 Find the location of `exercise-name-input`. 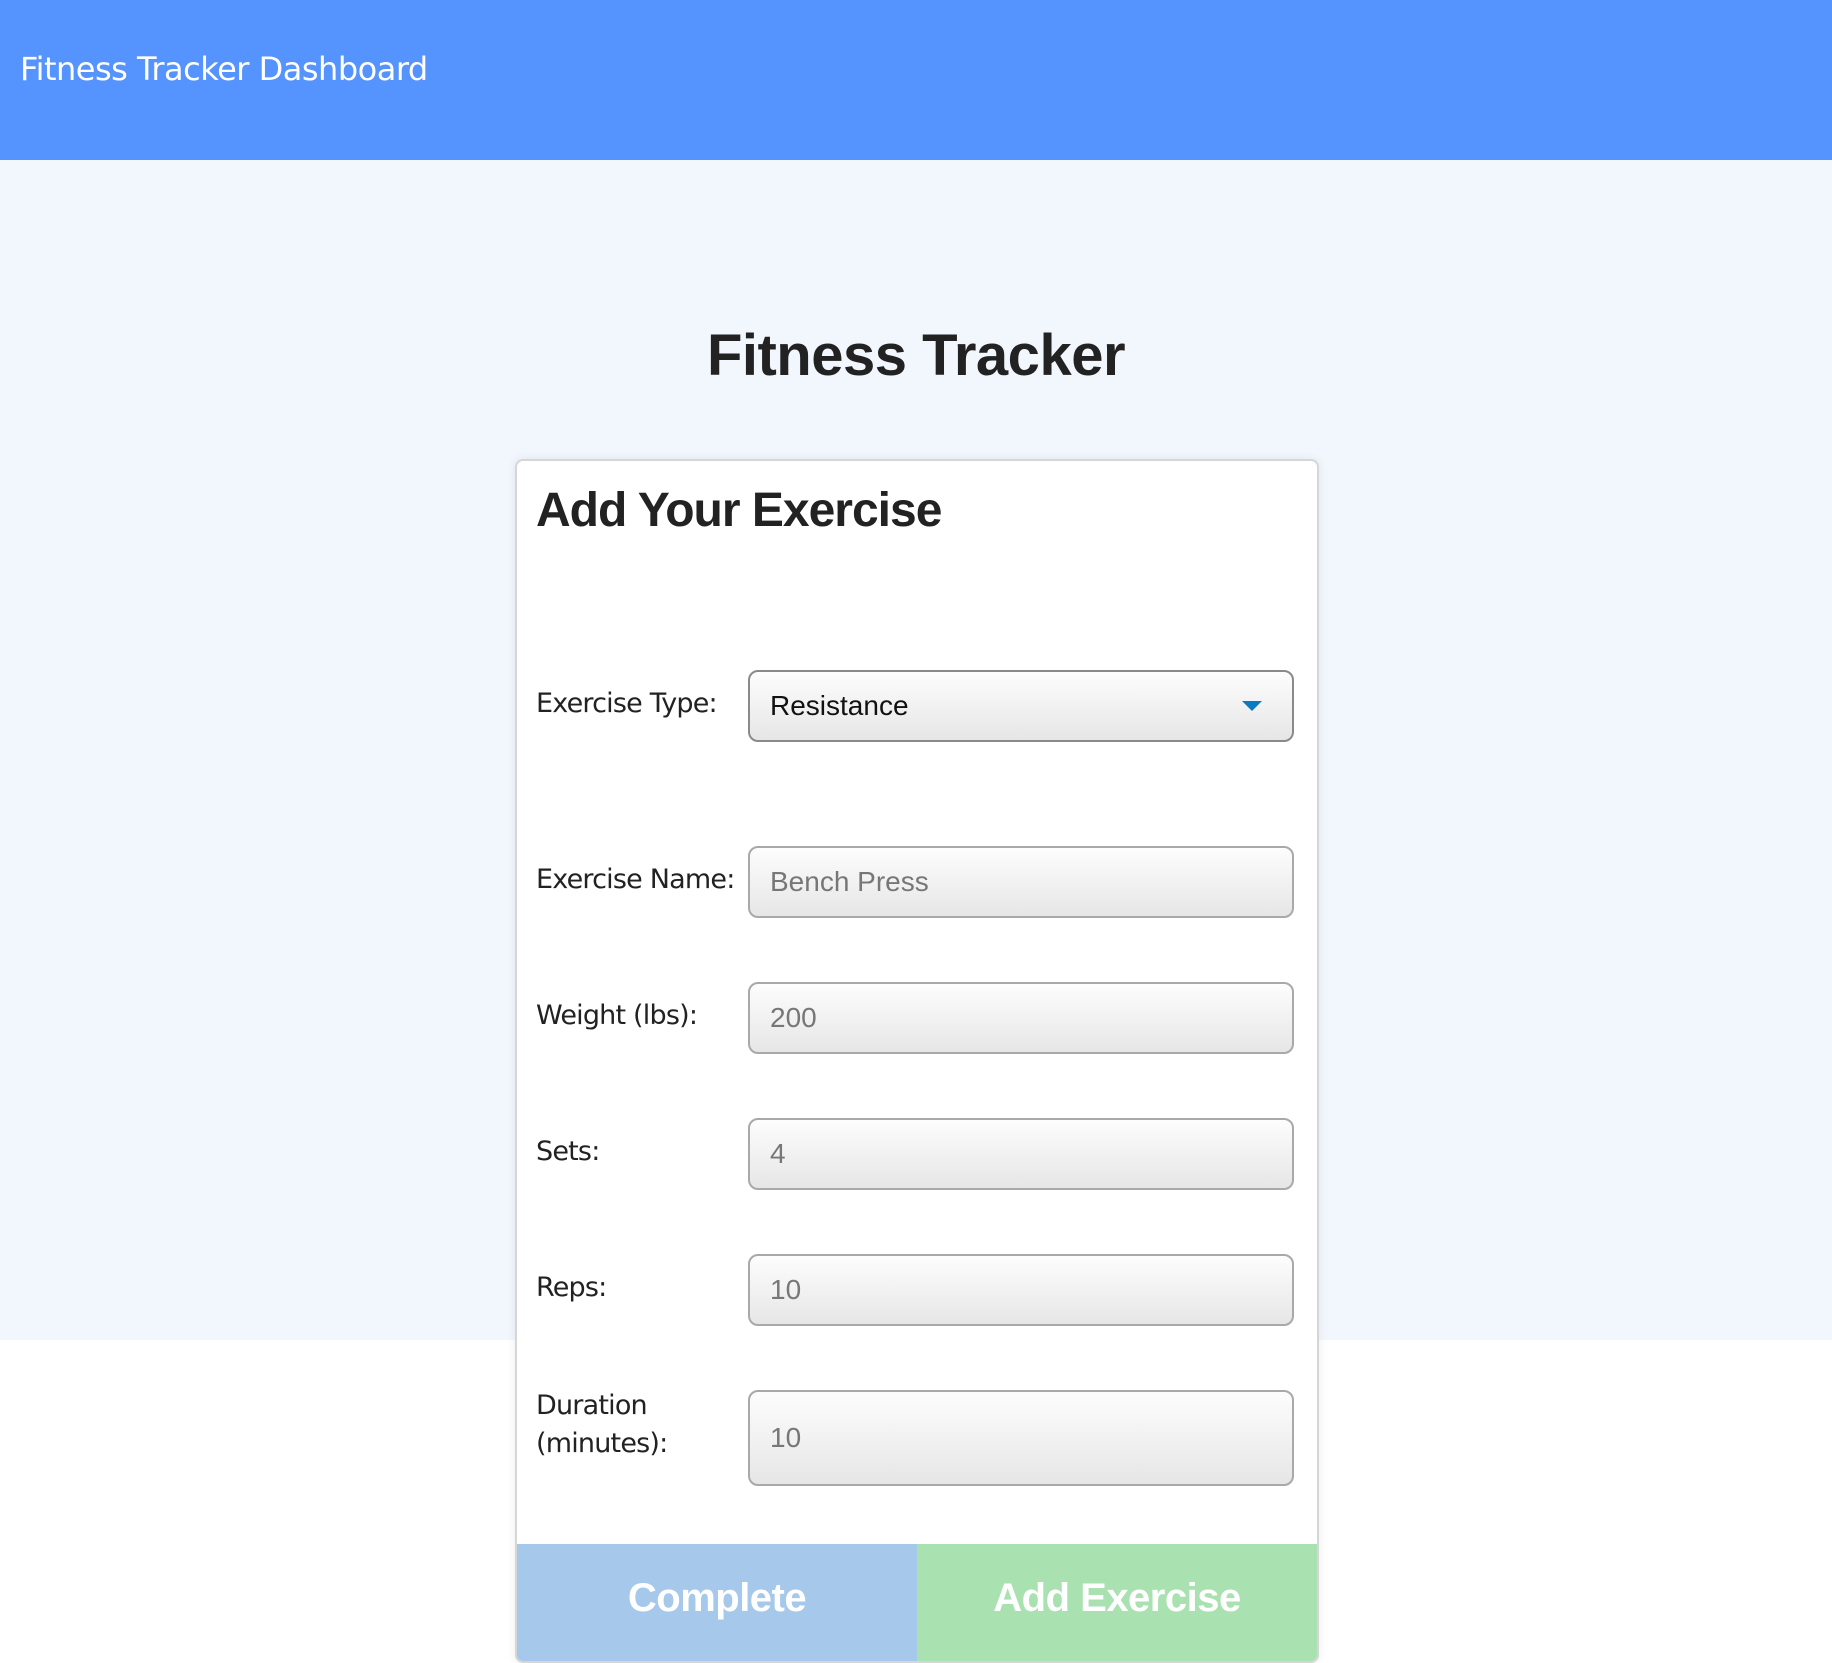

exercise-name-input is located at coordinates (1021, 882).